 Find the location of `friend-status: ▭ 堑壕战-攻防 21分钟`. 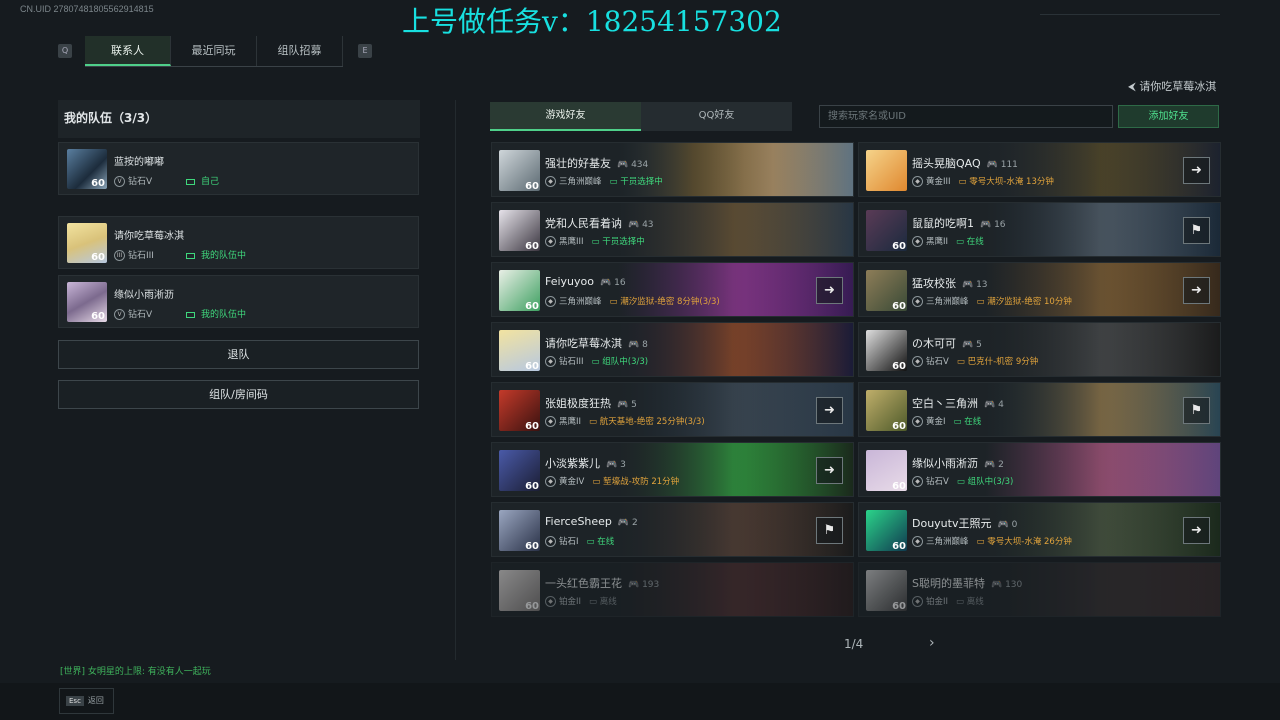

friend-status: ▭ 堑壕战-攻防 21分钟 is located at coordinates (636, 482).